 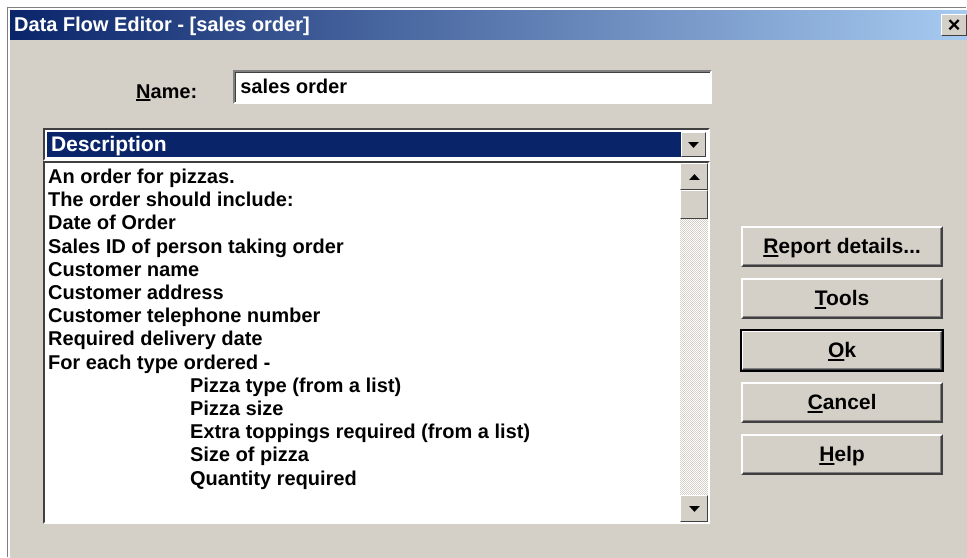 What do you see at coordinates (954, 25) in the screenshot?
I see `close-button: ×` at bounding box center [954, 25].